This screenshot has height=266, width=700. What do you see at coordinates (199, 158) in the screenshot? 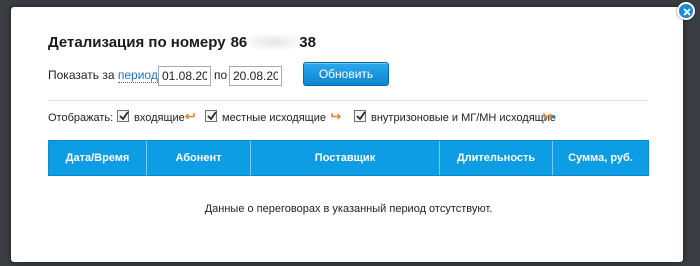
I see `column-subscriber: Абонент` at bounding box center [199, 158].